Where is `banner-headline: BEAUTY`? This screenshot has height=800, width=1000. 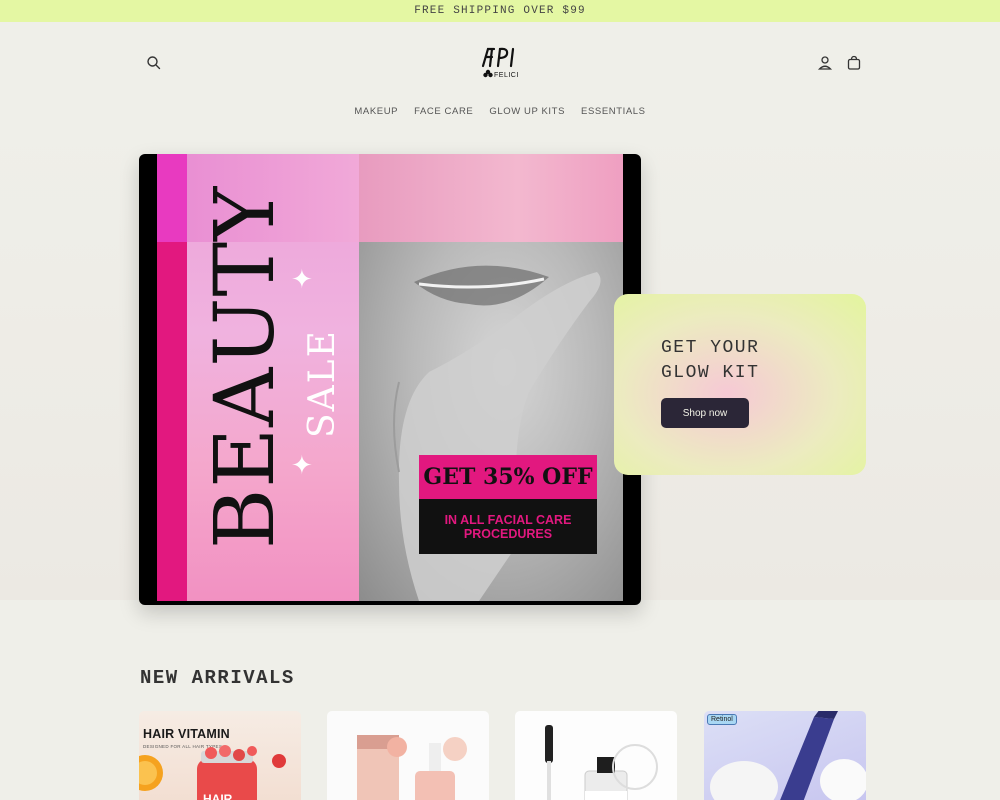 banner-headline: BEAUTY is located at coordinates (245, 367).